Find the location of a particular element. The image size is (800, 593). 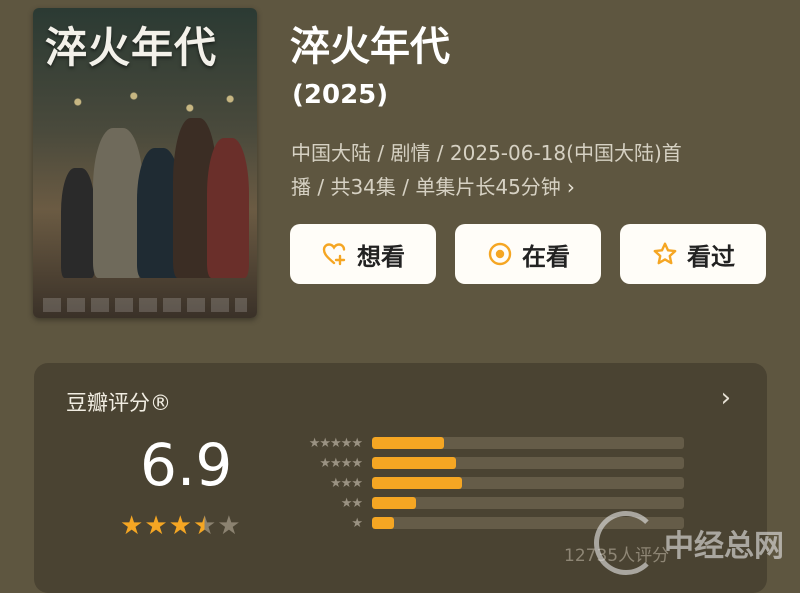

release-year: (2025) is located at coordinates (340, 95).